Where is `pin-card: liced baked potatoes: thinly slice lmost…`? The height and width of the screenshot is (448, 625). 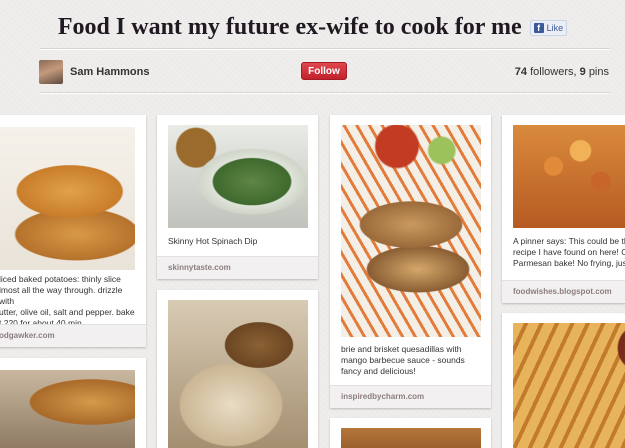
pin-card: liced baked potatoes: thinly slice lmost… is located at coordinates (73, 231).